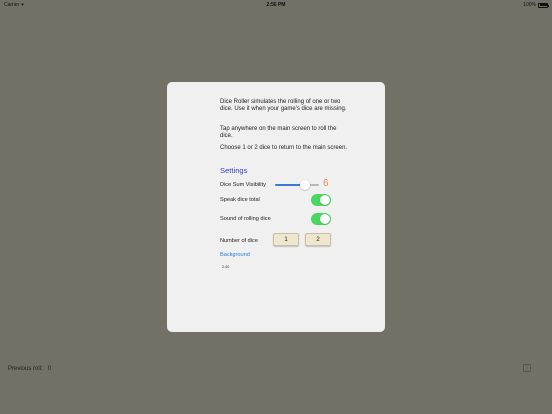 This screenshot has width=552, height=414. I want to click on battery-percent: 100%, so click(529, 5).